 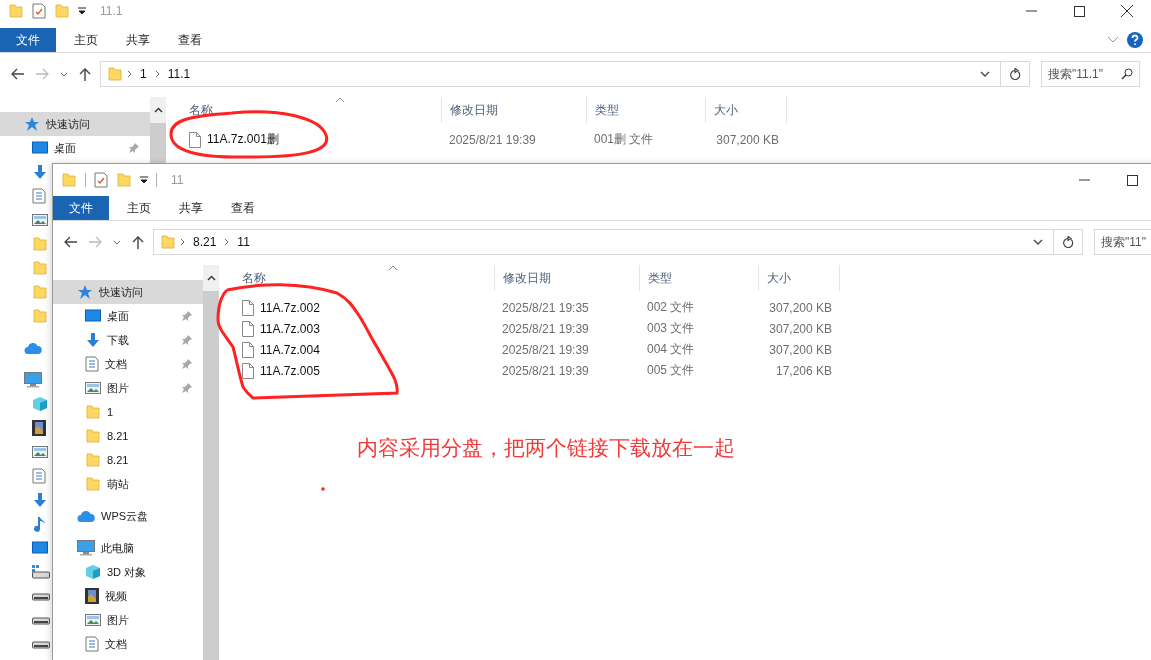 I want to click on sort-caret-icon, so click(x=340, y=100).